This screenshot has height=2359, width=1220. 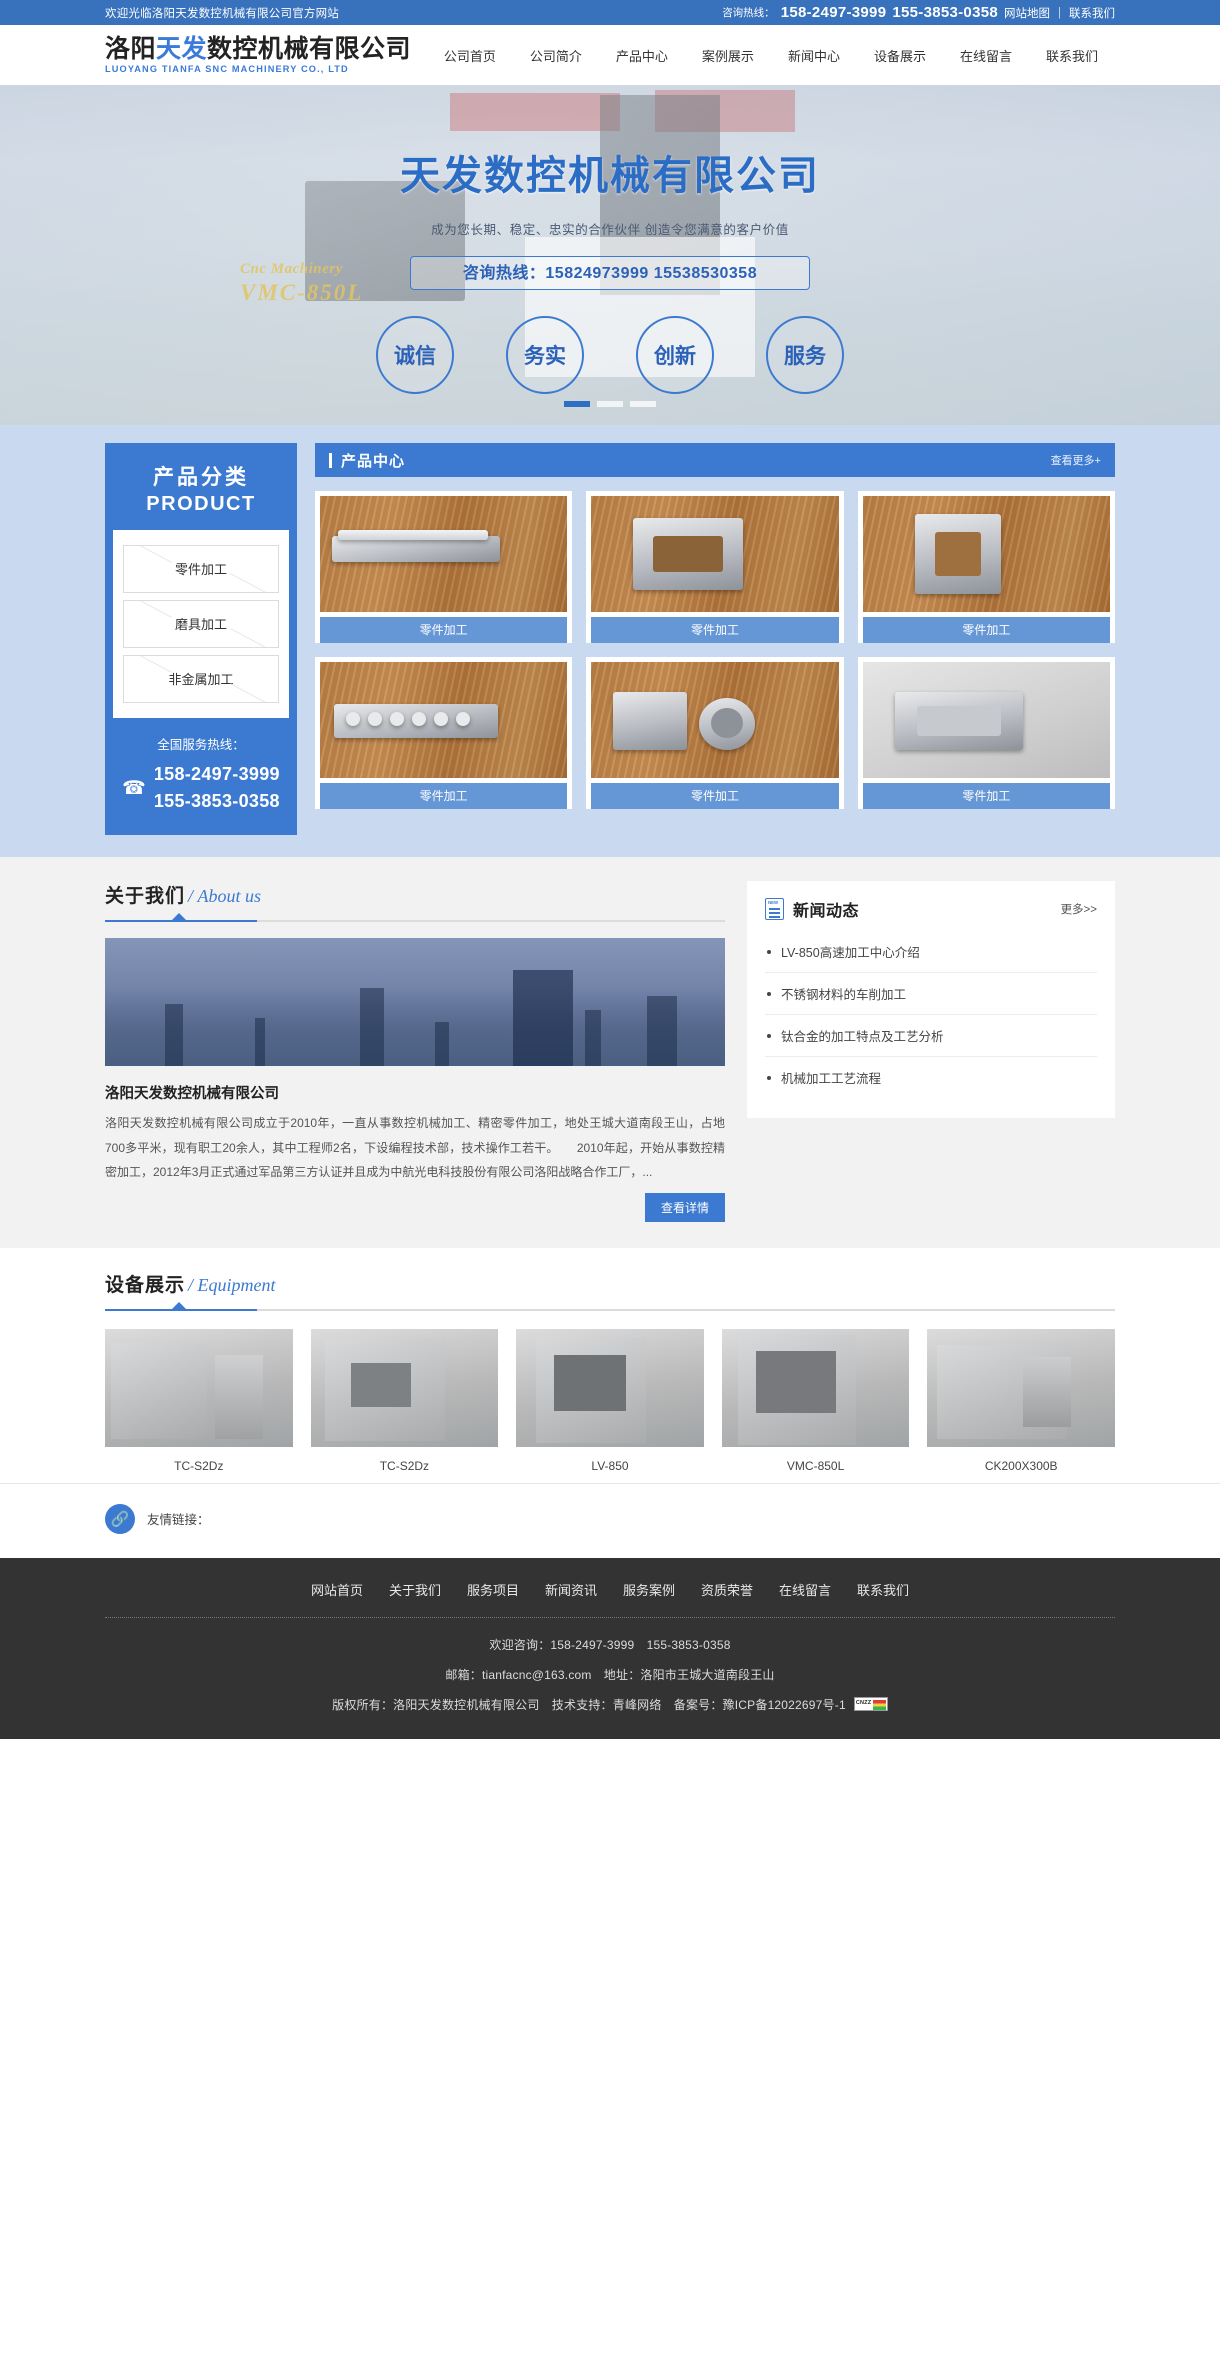 What do you see at coordinates (216, 801) in the screenshot?
I see `sidebar-hotline-number-2: 155-3853-0358` at bounding box center [216, 801].